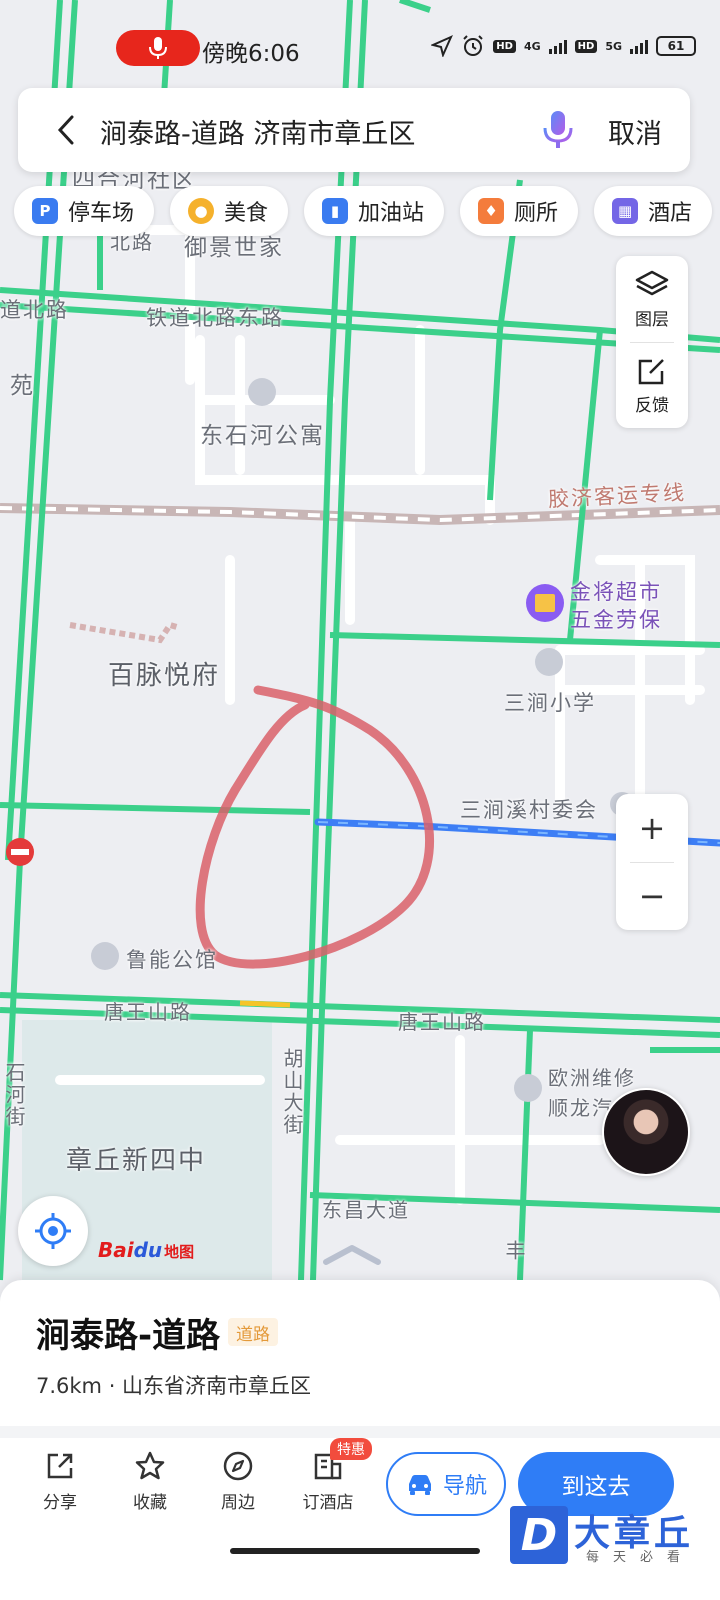  Describe the element at coordinates (536, 213) in the screenshot. I see `chip-label: 厕所` at that location.